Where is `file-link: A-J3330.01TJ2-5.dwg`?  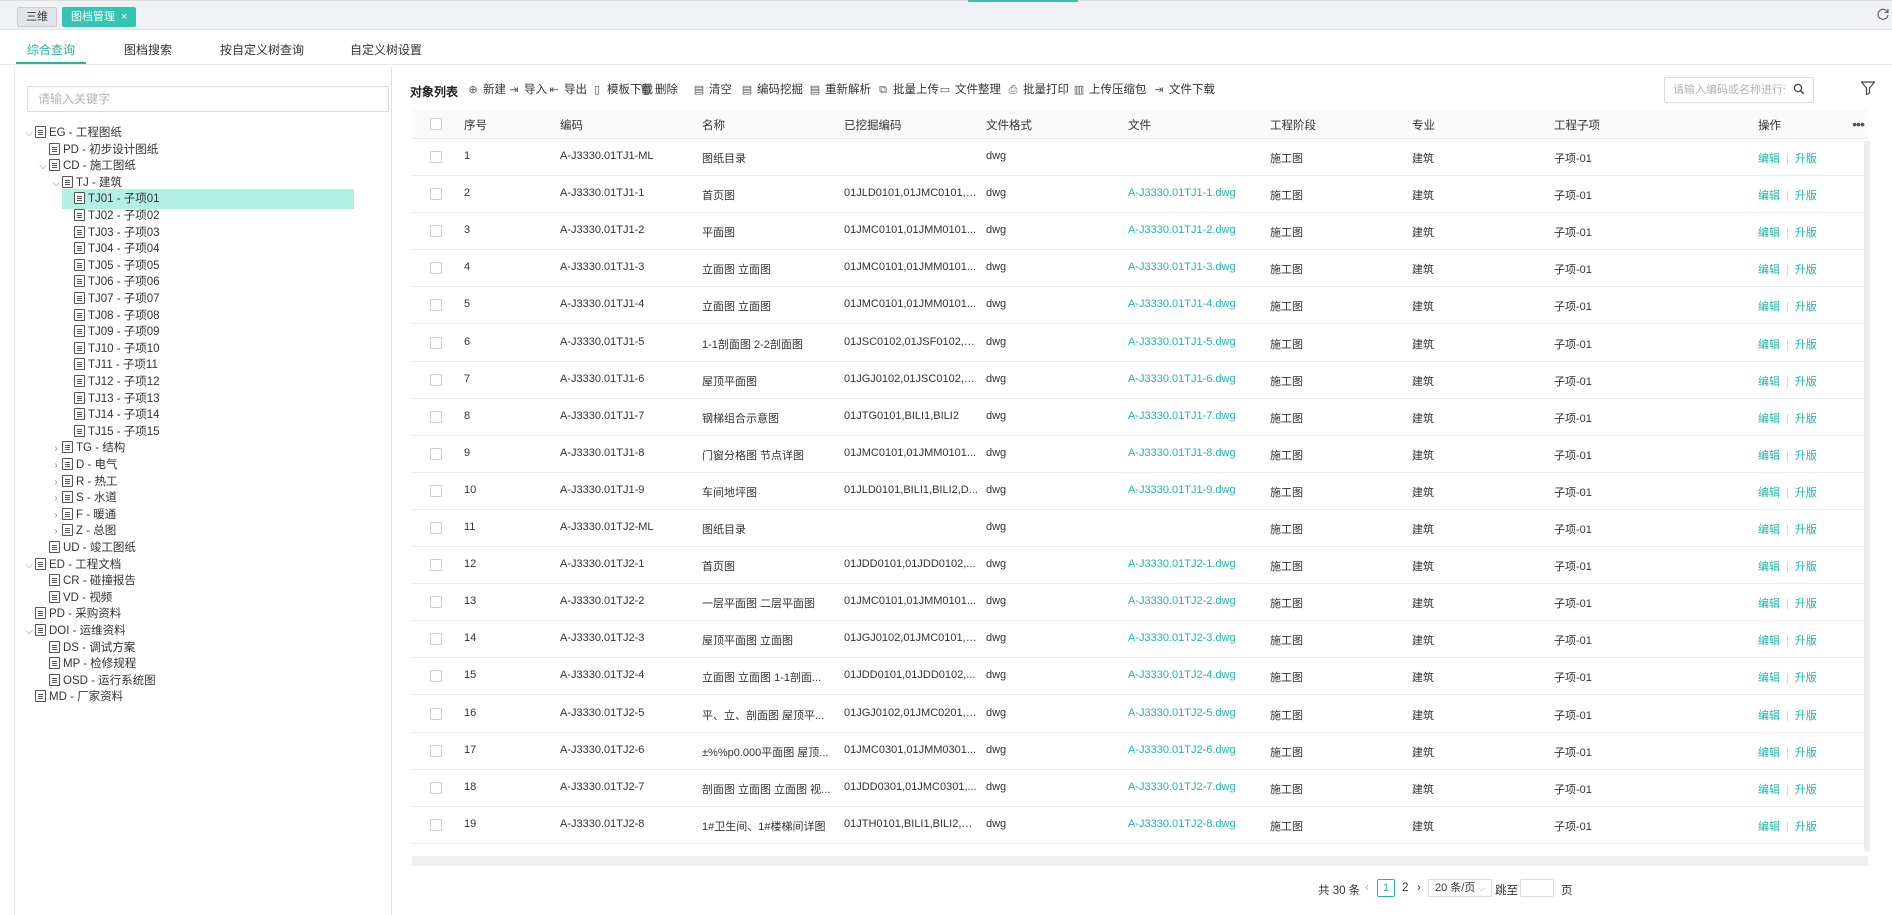 file-link: A-J3330.01TJ2-5.dwg is located at coordinates (1182, 713).